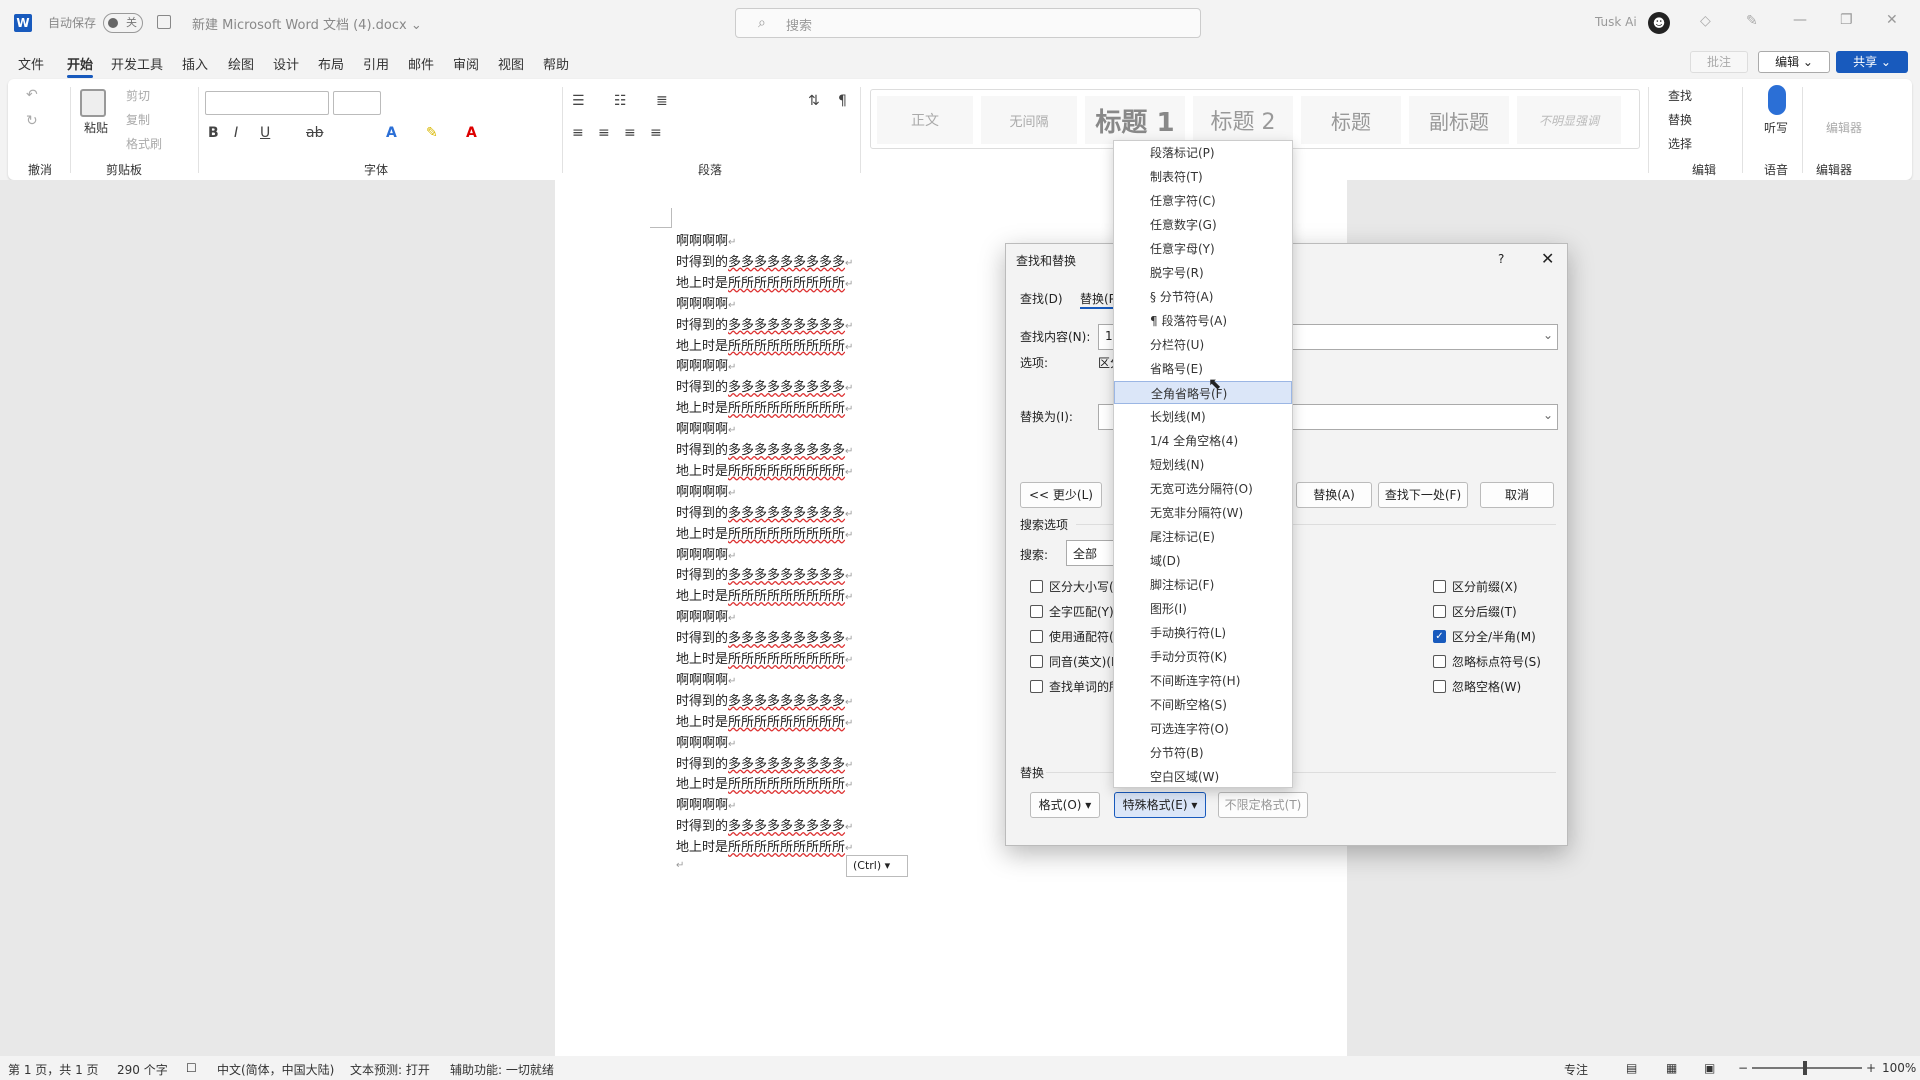 This screenshot has height=1080, width=1920. I want to click on special-menu-item: 不间断空格(S), so click(1203, 704).